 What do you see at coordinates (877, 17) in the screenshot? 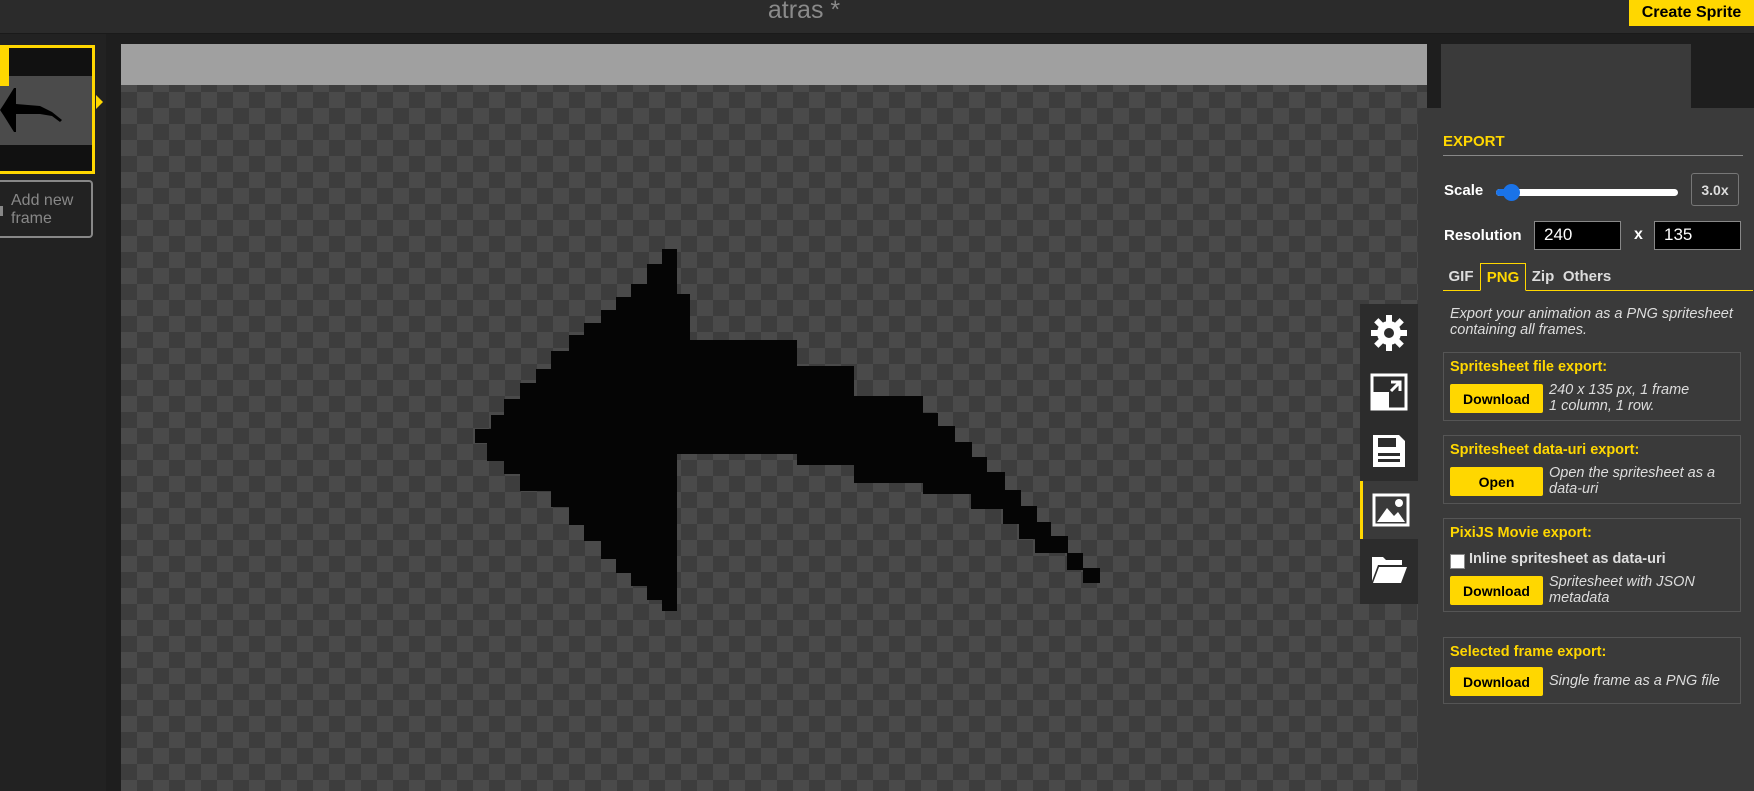
I see `top-bar: atras * Create Sprite` at bounding box center [877, 17].